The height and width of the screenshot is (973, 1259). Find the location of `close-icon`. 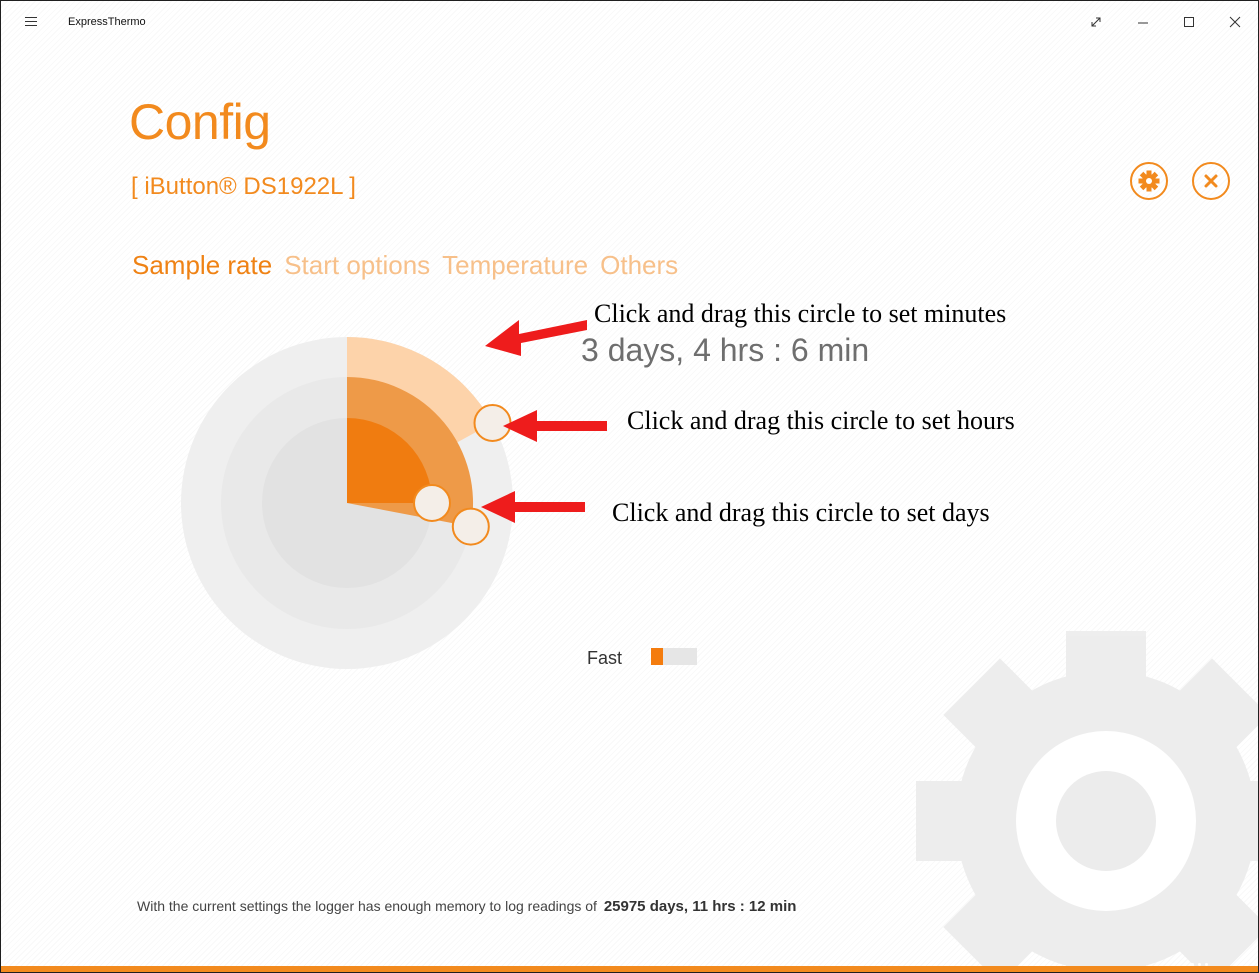

close-icon is located at coordinates (1235, 24).